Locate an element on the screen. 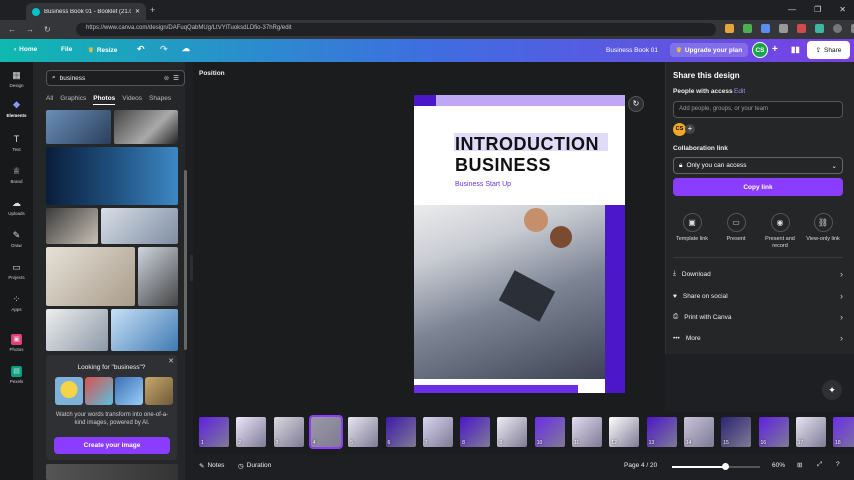 The image size is (854, 480). add-people-input: Add people, groups, or your team is located at coordinates (758, 109).